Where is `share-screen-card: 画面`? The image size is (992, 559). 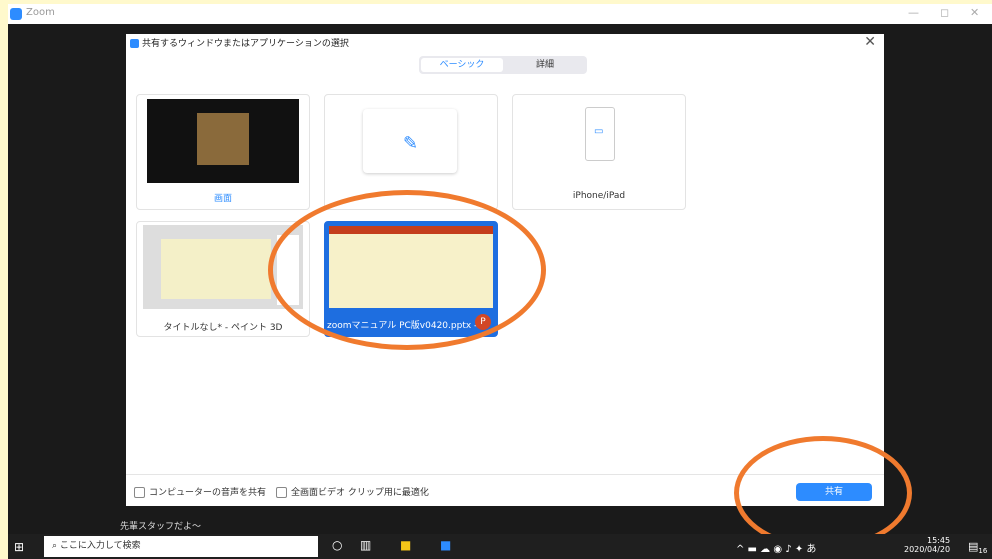 share-screen-card: 画面 is located at coordinates (223, 152).